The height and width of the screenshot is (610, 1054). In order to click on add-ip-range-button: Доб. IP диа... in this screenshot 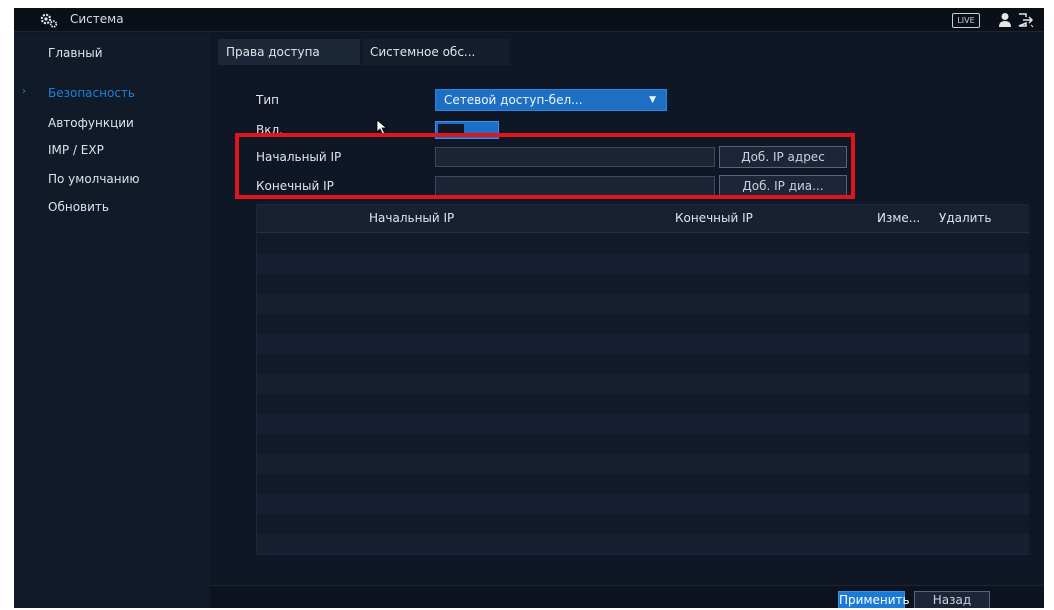, I will do `click(783, 186)`.